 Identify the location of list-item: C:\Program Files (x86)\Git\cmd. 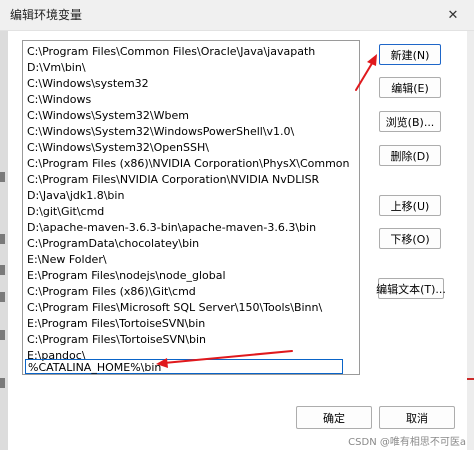
(111, 292).